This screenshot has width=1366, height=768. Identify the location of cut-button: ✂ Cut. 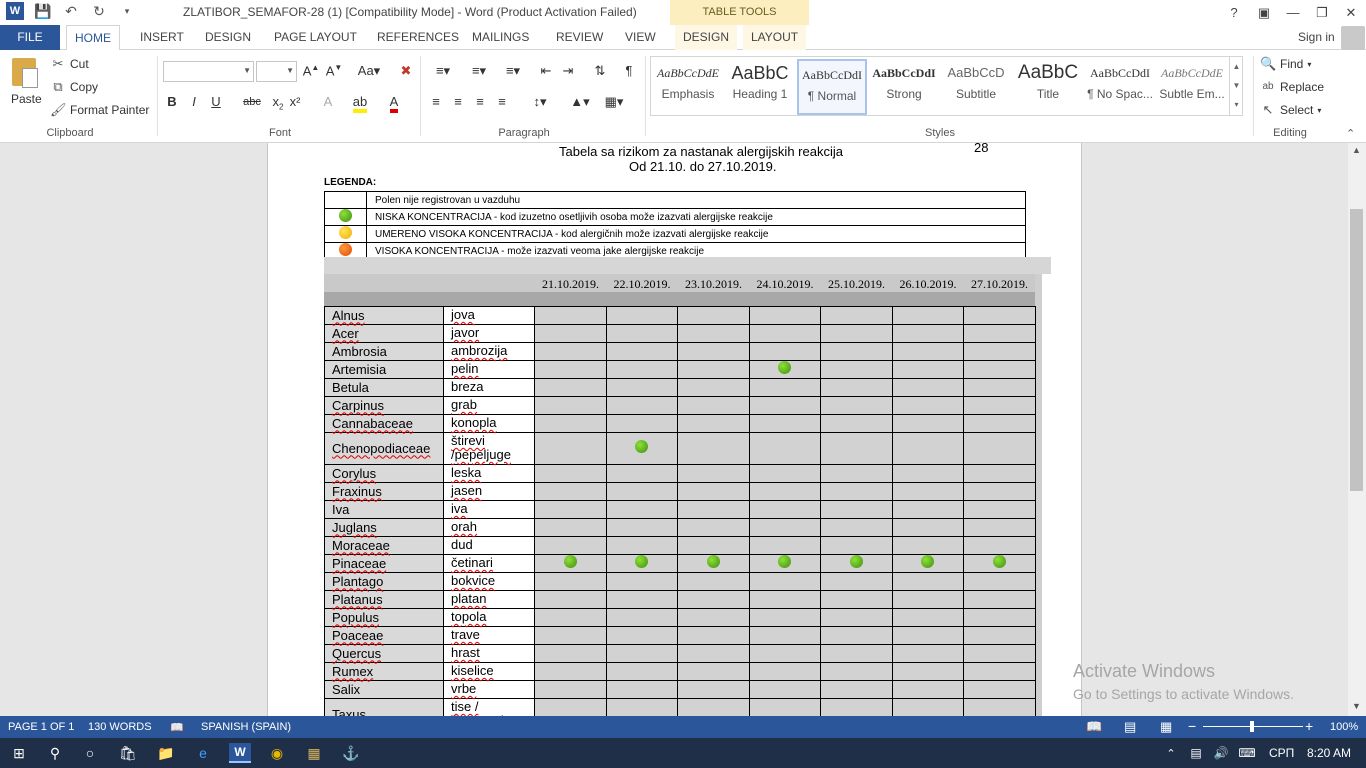
(69, 64).